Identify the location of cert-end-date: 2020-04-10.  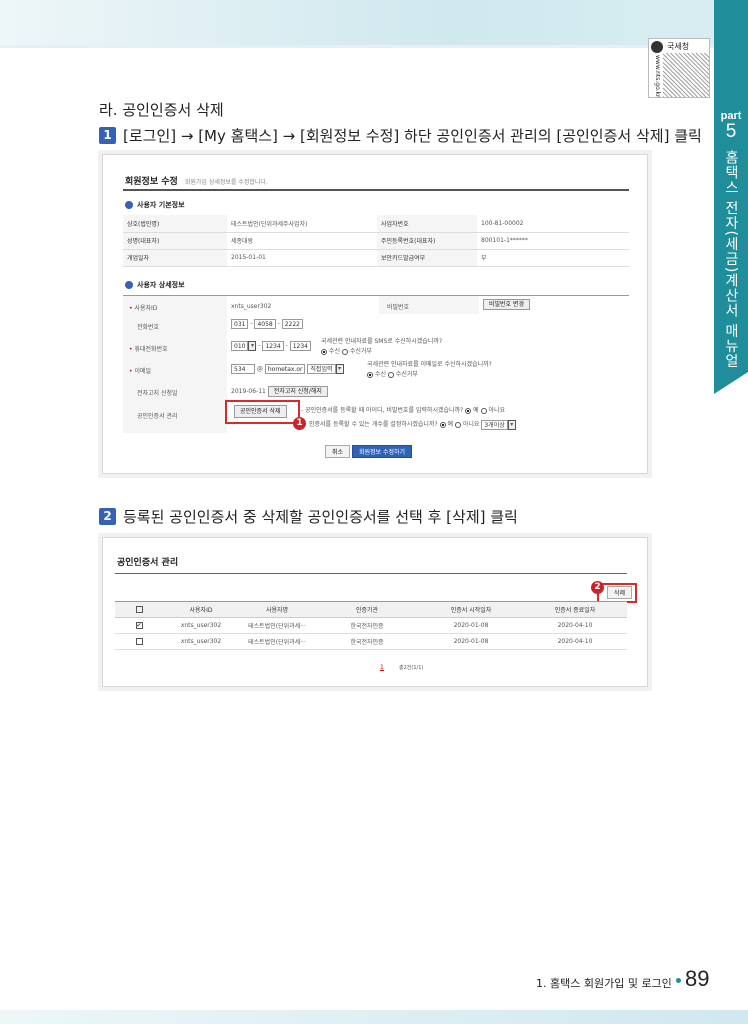
(575, 625).